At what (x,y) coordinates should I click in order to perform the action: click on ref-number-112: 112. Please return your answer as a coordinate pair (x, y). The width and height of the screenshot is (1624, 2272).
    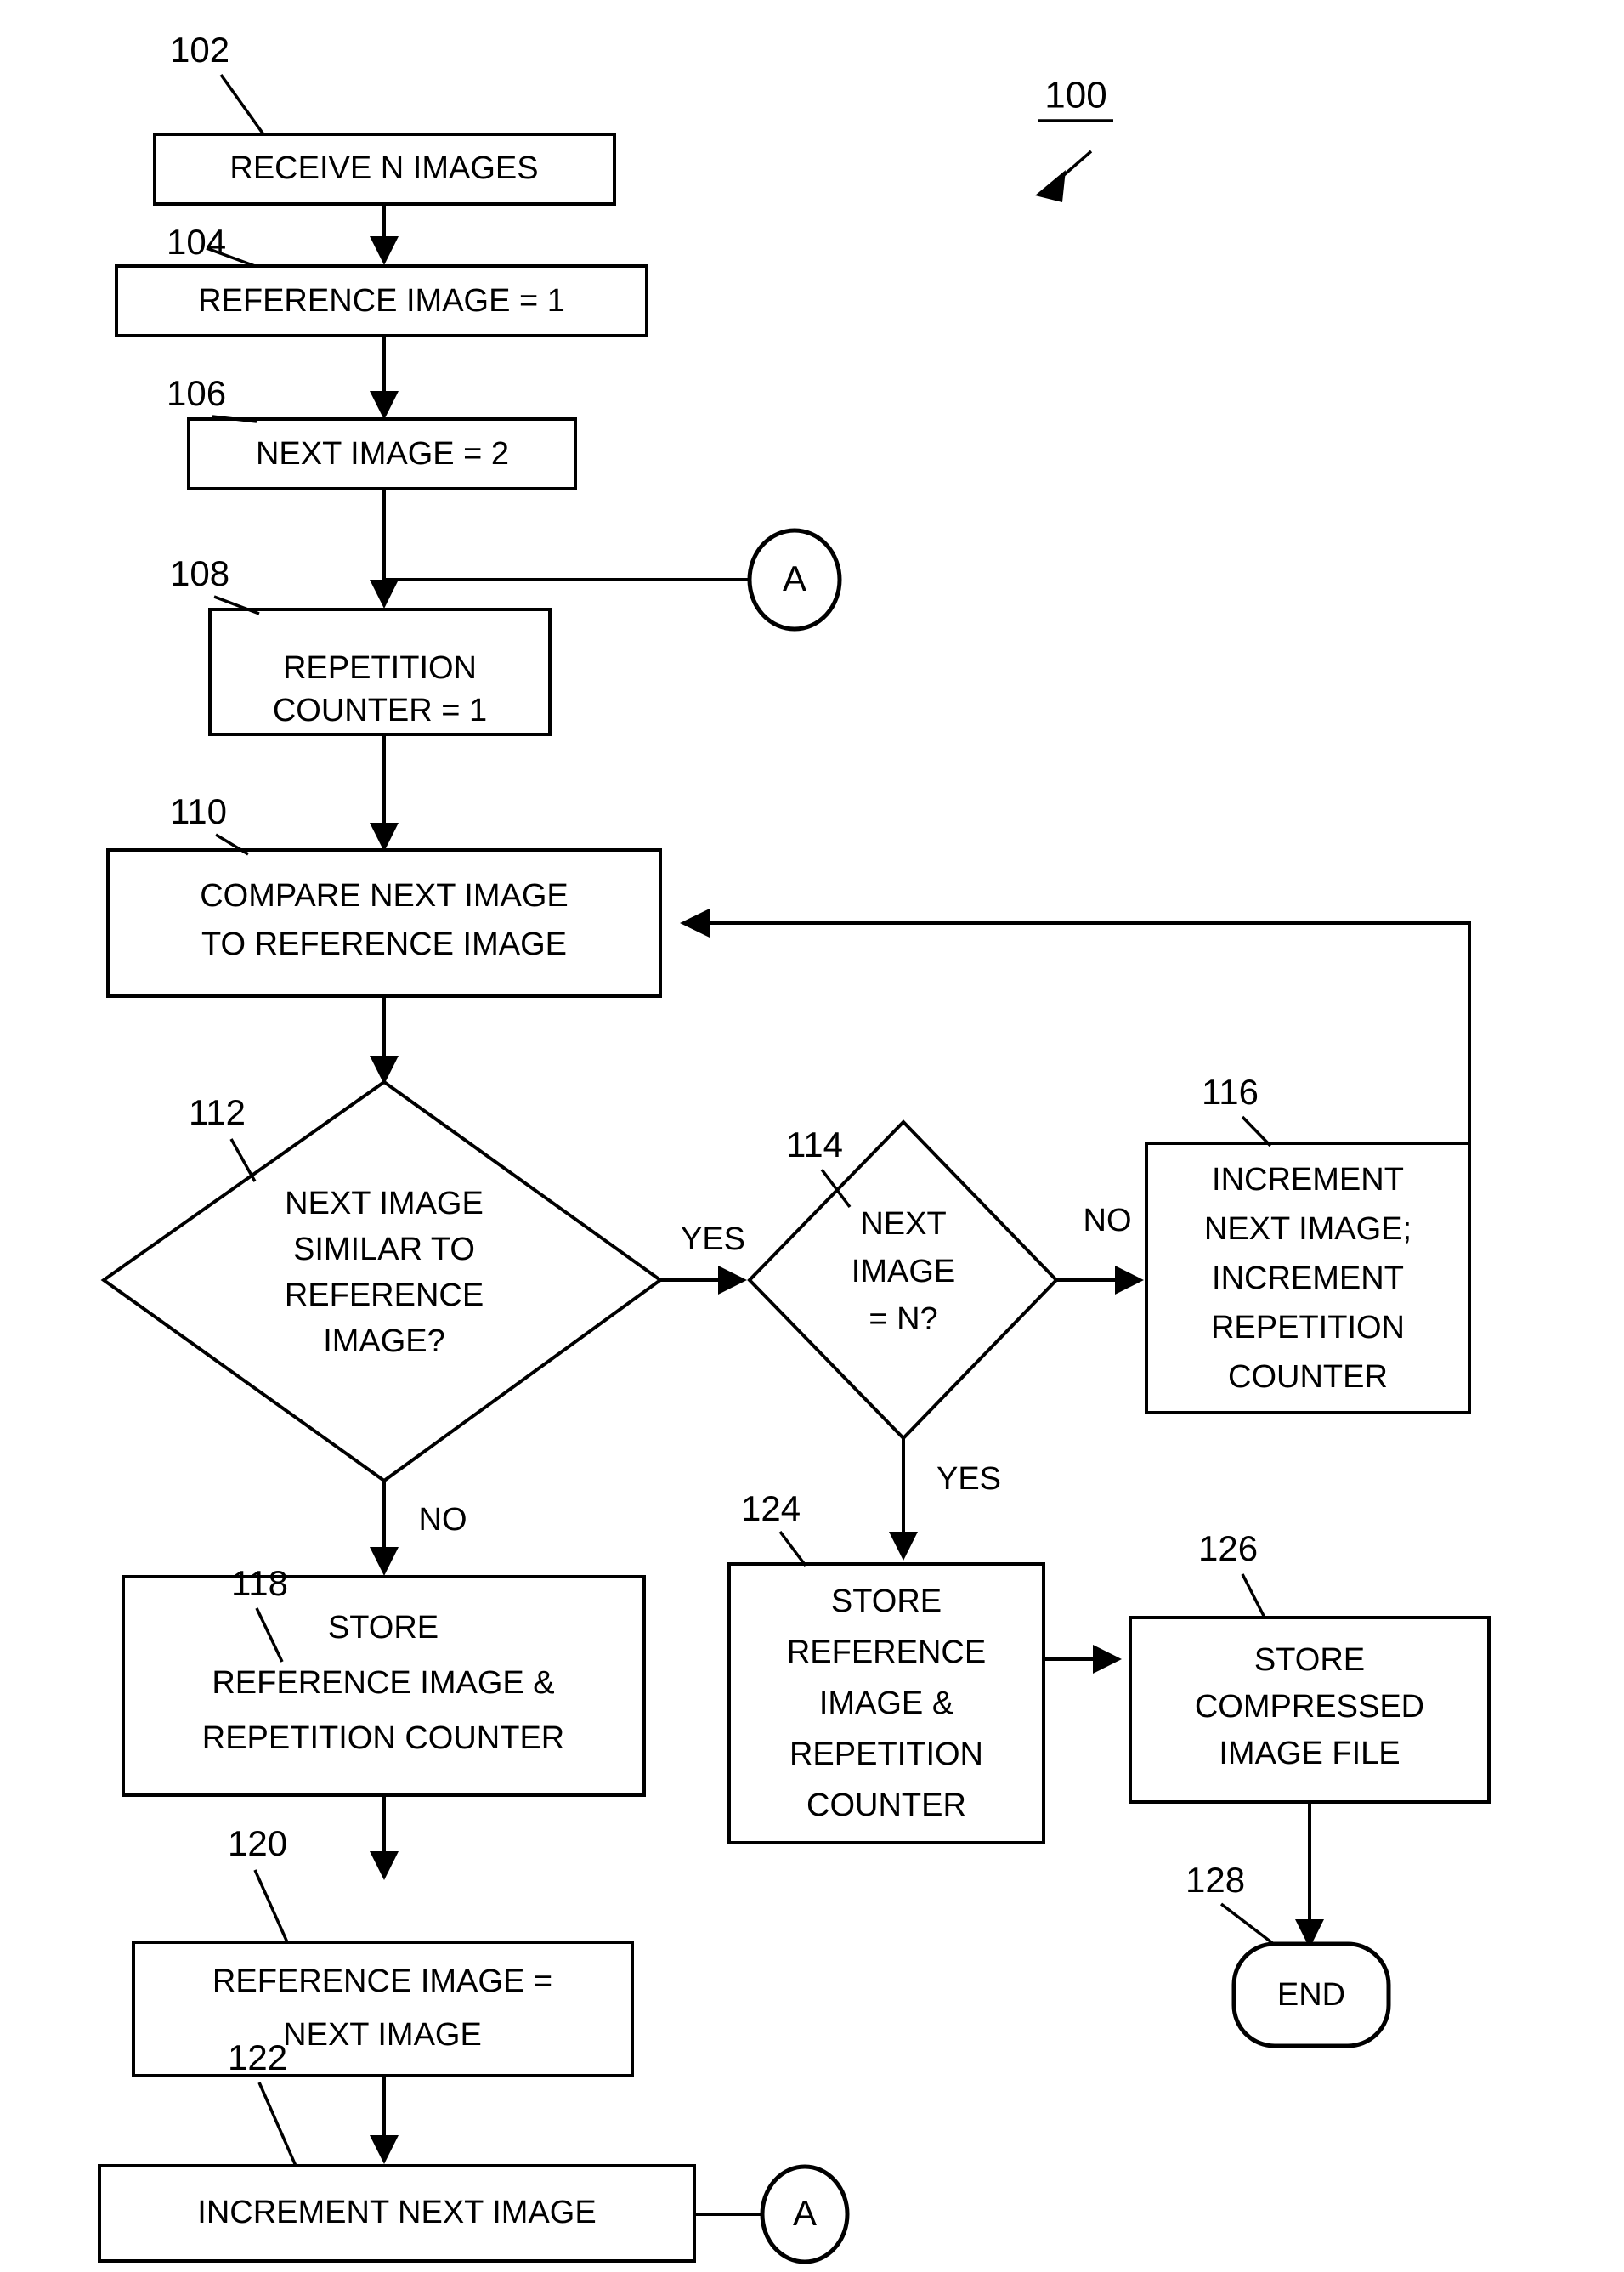
    Looking at the image, I should click on (217, 1112).